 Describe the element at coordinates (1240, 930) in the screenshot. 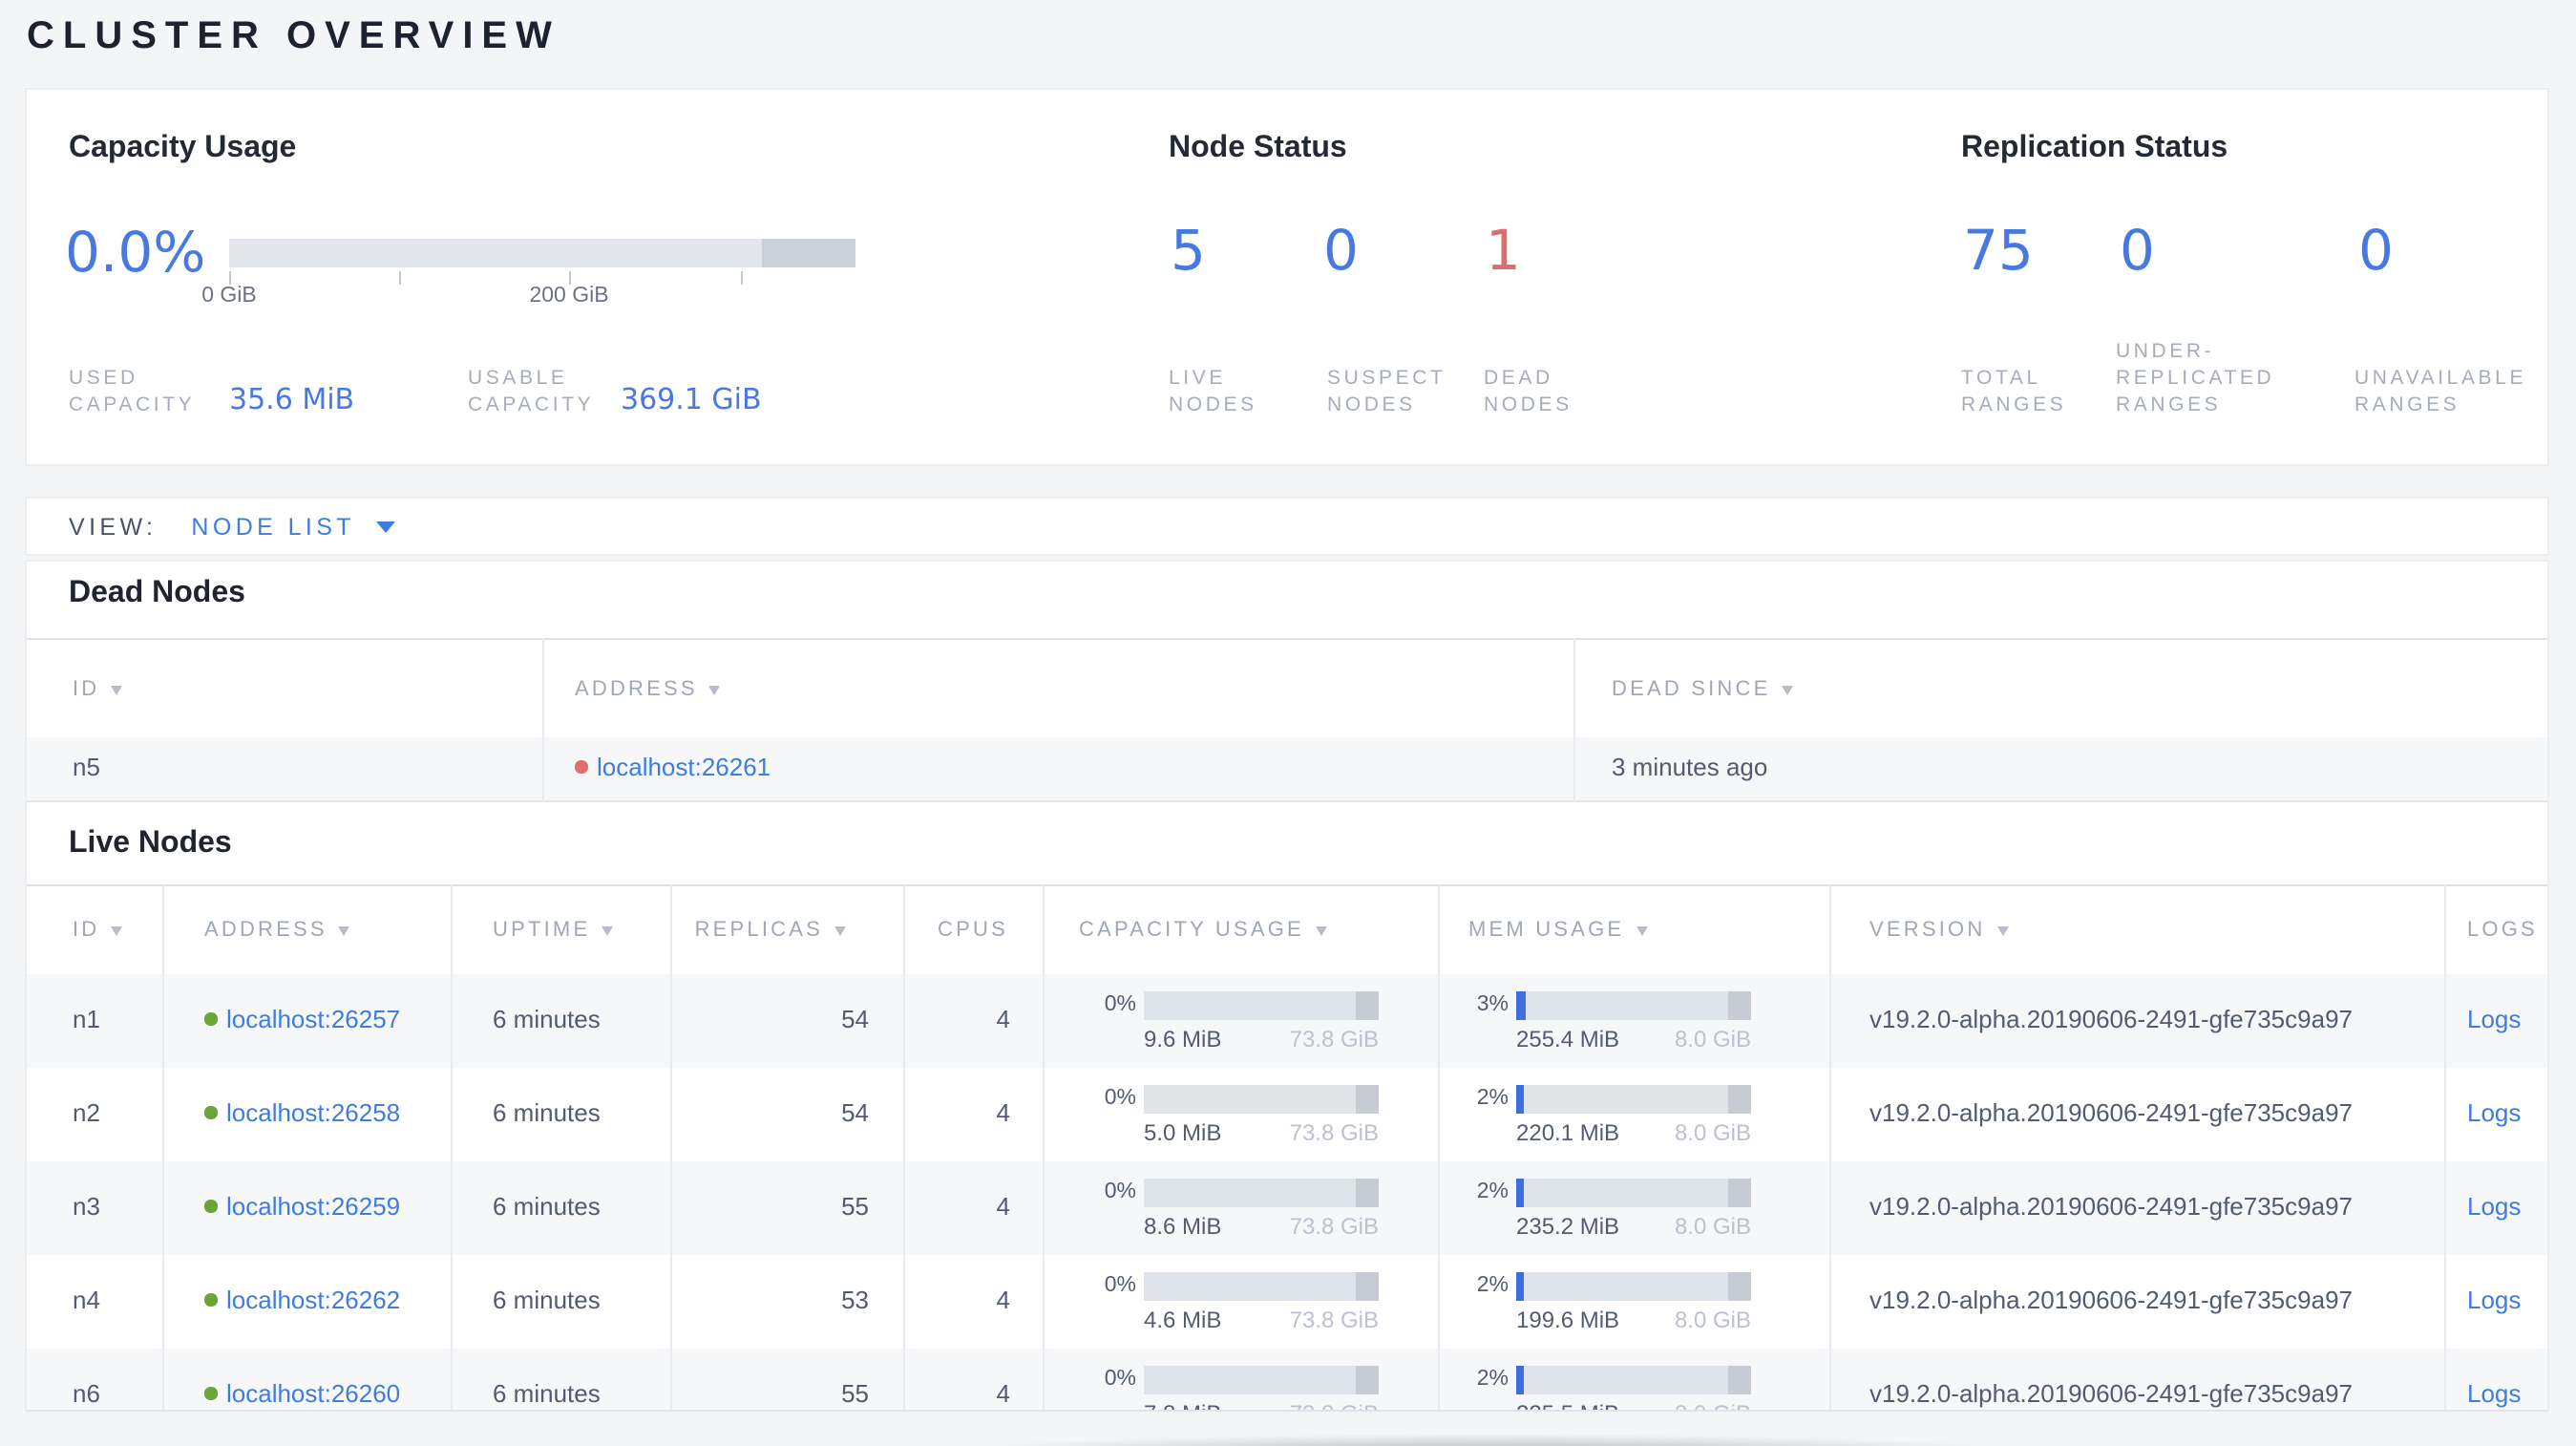

I see `live-col-capacity: CAPACITY USAGE` at that location.